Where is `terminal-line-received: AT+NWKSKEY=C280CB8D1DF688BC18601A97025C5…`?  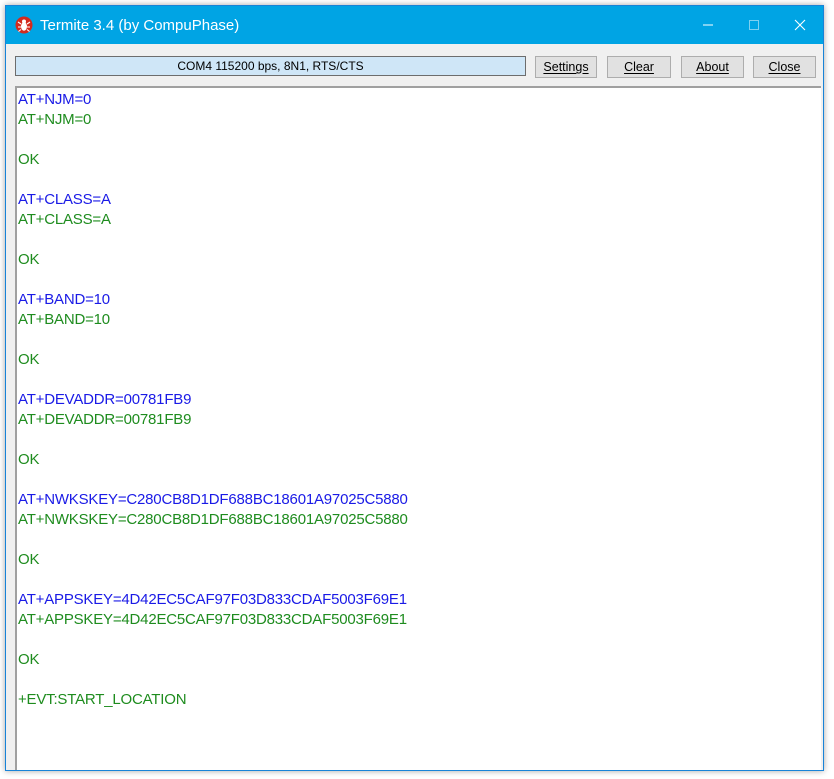 terminal-line-received: AT+NWKSKEY=C280CB8D1DF688BC18601A97025C5… is located at coordinates (213, 519).